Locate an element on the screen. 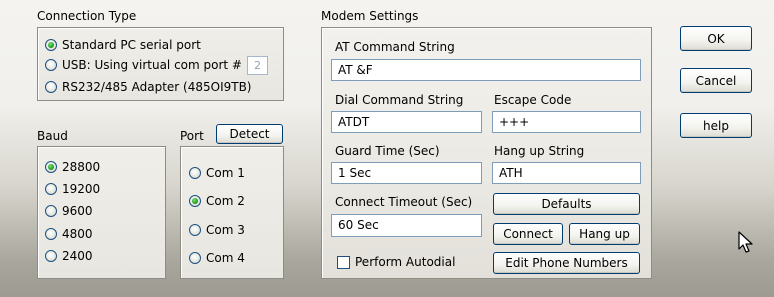  baud-panel: 28800 19200 9600 4800 2400 is located at coordinates (101, 212).